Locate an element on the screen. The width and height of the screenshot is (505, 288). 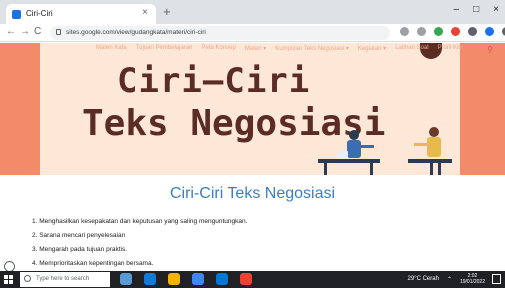
site-nav-item: Materi ▾ is located at coordinates (255, 48).